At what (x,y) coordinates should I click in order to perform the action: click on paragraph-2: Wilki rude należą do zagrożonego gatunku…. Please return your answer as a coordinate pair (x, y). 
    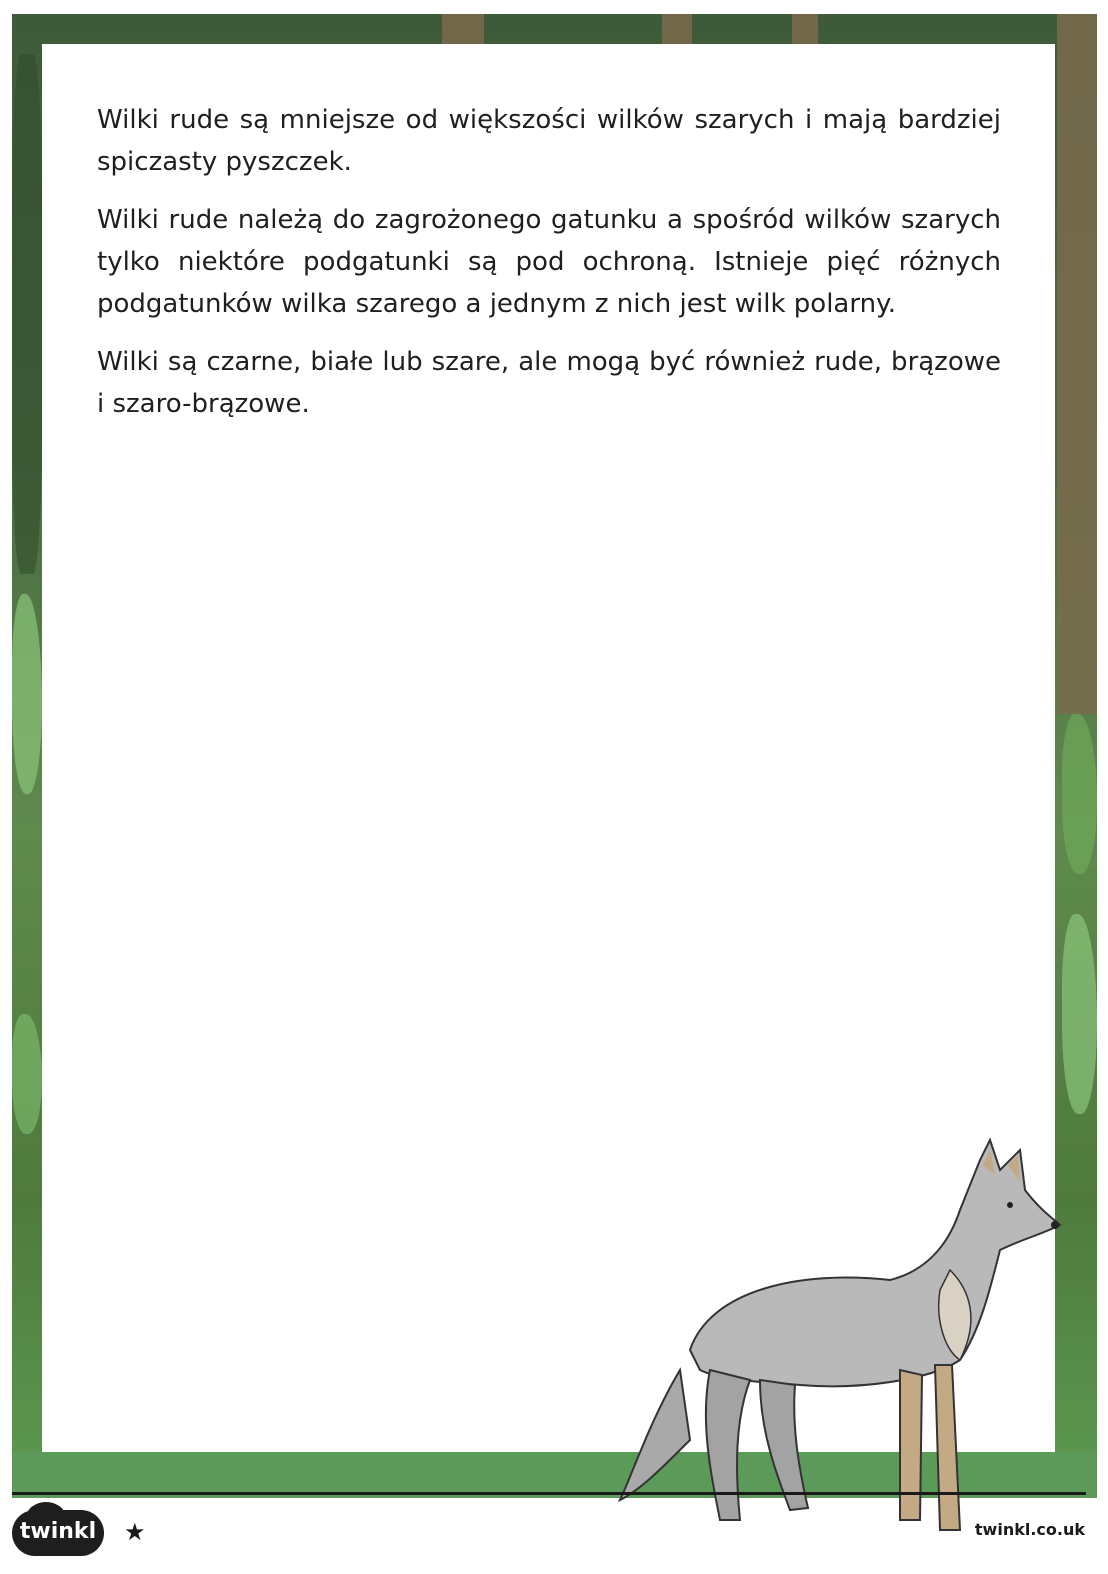
    Looking at the image, I should click on (549, 262).